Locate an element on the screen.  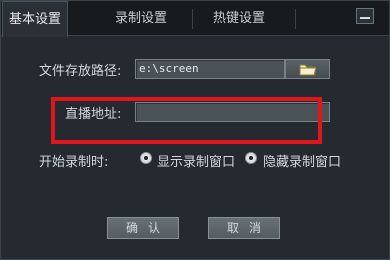
tab-bar: 基本设置 录制设置 热键设置 is located at coordinates (195, 19).